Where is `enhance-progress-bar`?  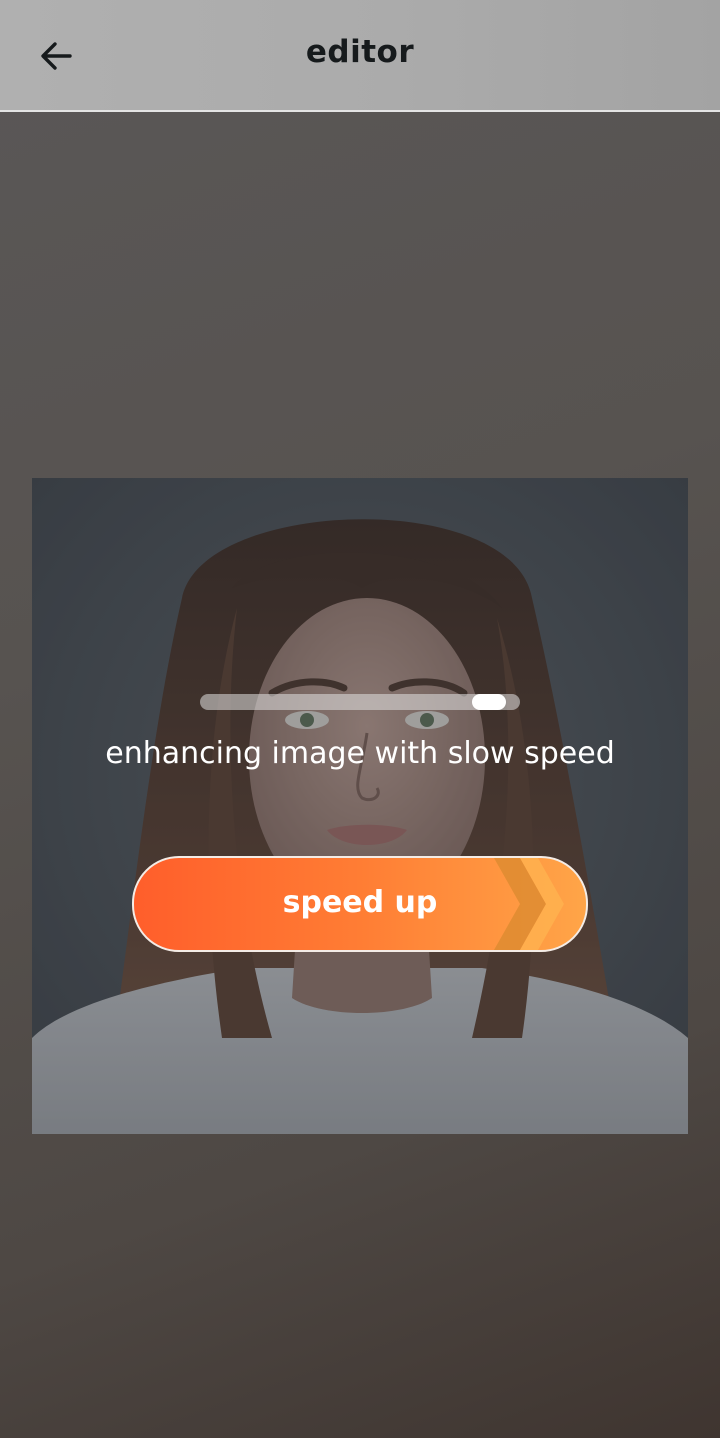 enhance-progress-bar is located at coordinates (360, 702).